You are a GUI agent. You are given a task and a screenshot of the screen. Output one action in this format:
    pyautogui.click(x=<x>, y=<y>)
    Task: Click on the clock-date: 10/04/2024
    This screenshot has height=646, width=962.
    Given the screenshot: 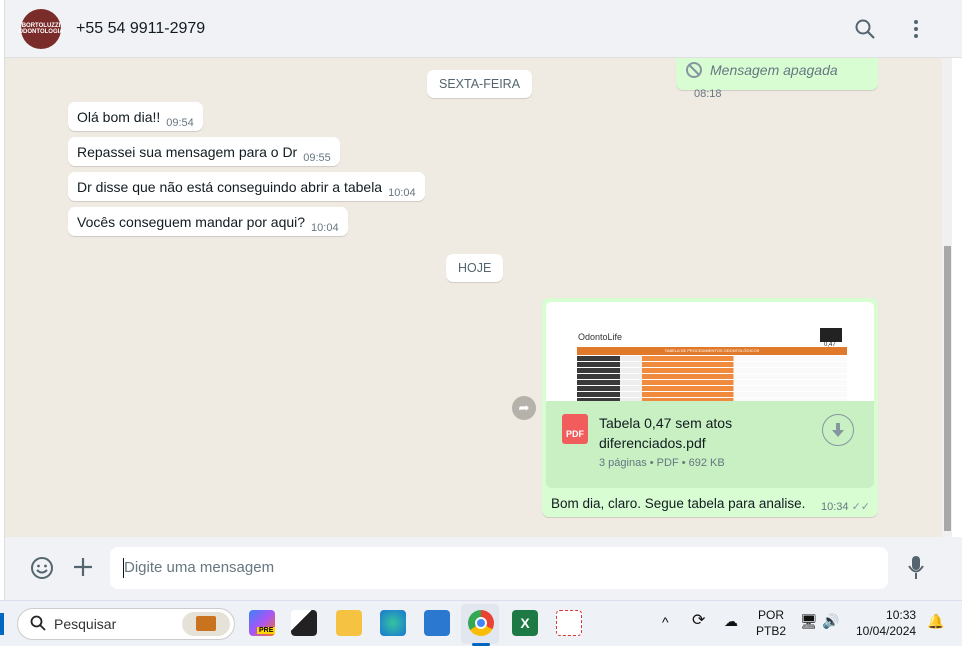 What is the action you would take?
    pyautogui.click(x=886, y=631)
    